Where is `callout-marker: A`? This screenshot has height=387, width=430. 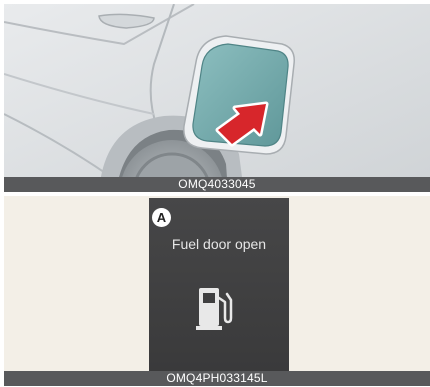 callout-marker: A is located at coordinates (161, 217).